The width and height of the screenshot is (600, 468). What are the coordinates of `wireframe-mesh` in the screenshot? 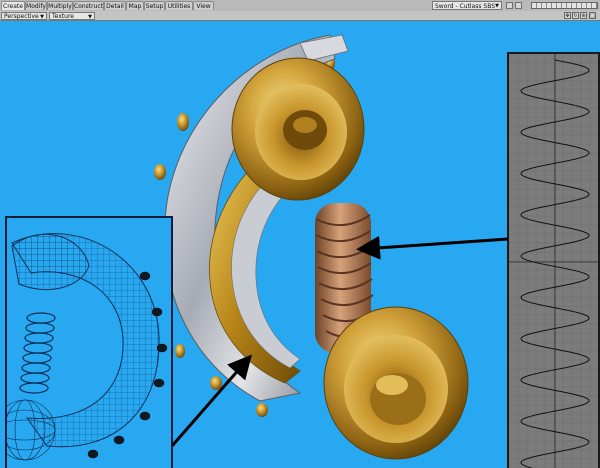 It's located at (87, 347).